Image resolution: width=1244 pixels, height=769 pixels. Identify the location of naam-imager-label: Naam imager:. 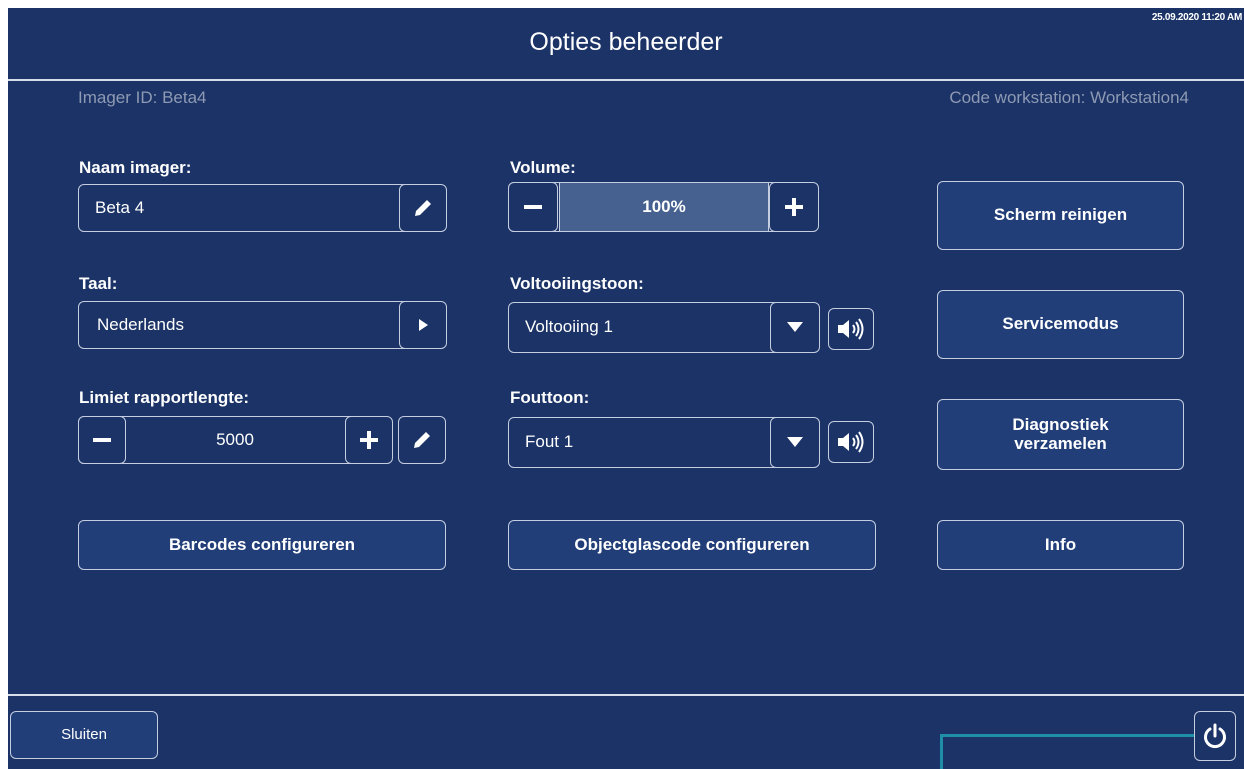
(135, 167).